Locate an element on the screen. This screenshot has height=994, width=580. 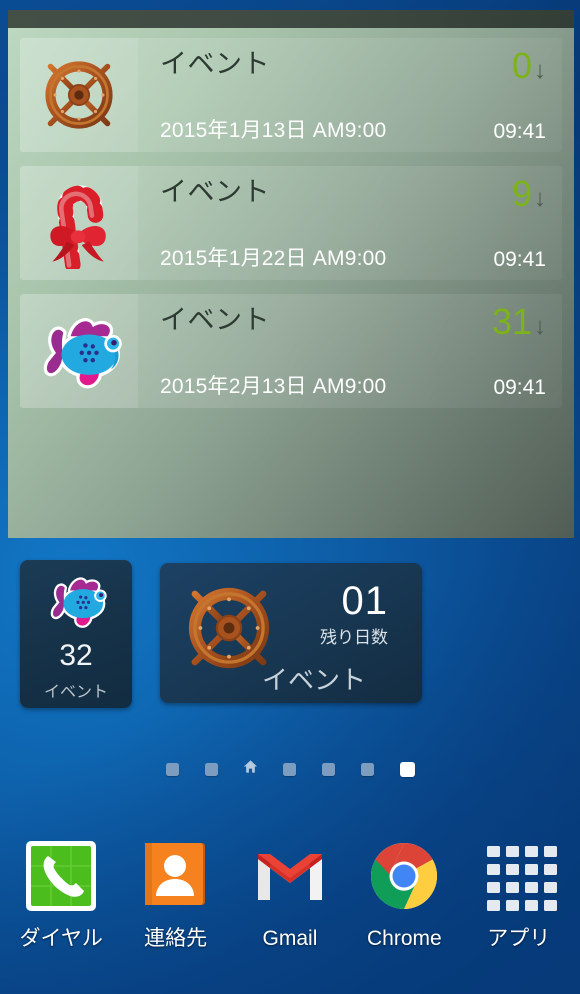
event-countdown: 31 ↓ is located at coordinates (519, 322).